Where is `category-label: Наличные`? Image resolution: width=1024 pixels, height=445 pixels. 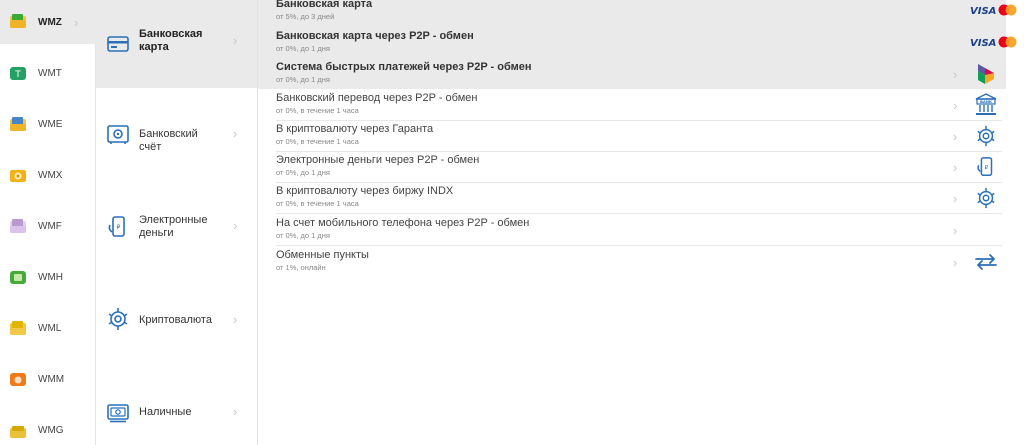
category-label: Наличные is located at coordinates (165, 412).